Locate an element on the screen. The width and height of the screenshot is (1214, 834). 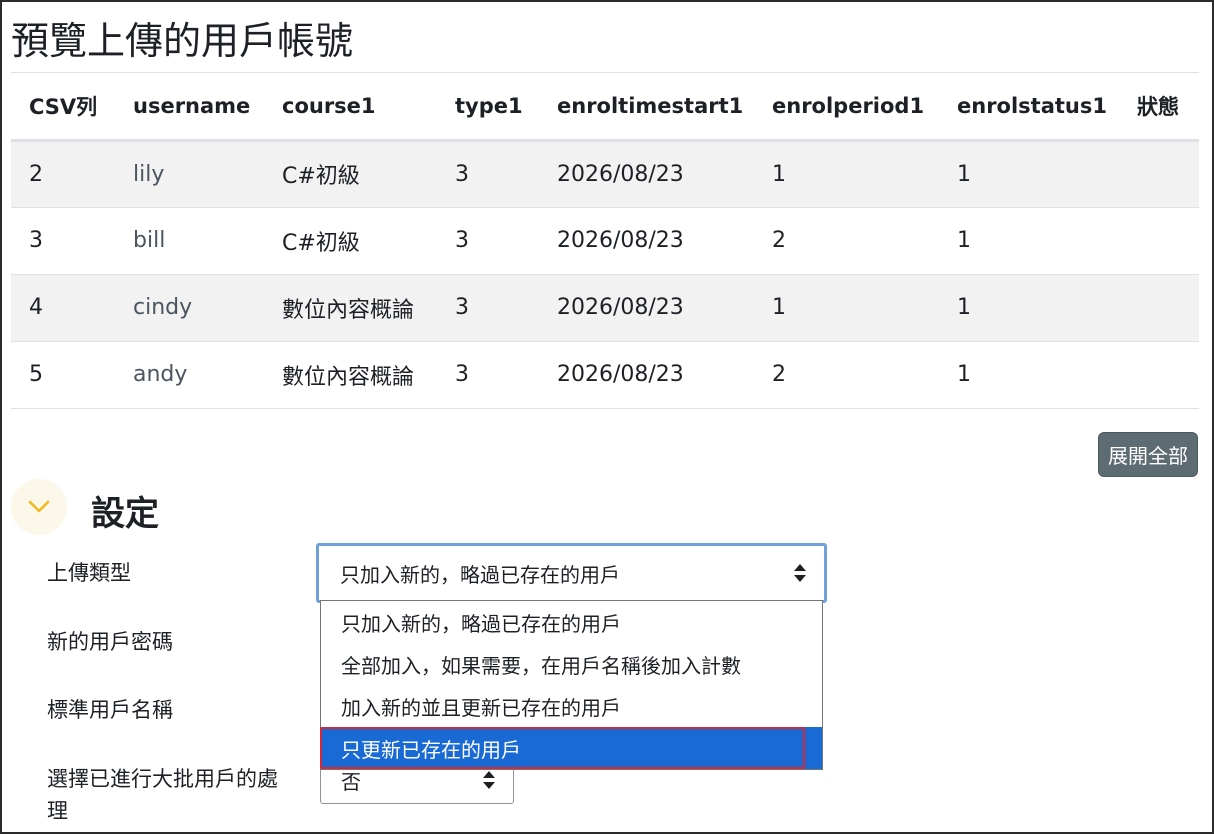
chevron-down-icon is located at coordinates (39, 506).